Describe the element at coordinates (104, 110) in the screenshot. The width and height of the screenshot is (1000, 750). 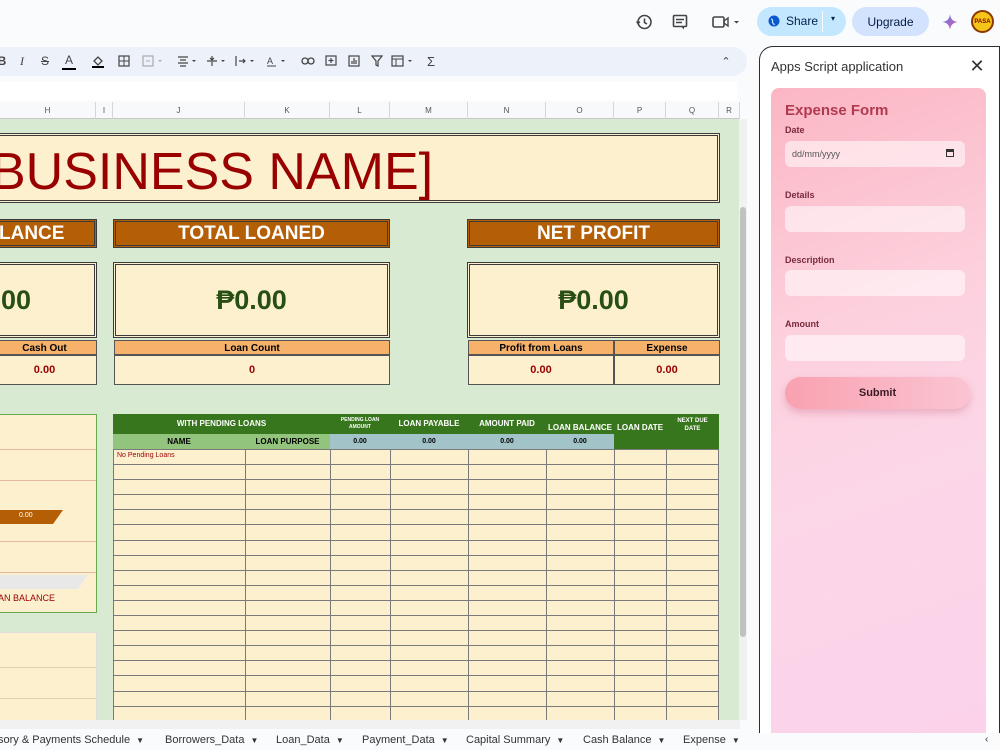
I see `column-header: I` at that location.